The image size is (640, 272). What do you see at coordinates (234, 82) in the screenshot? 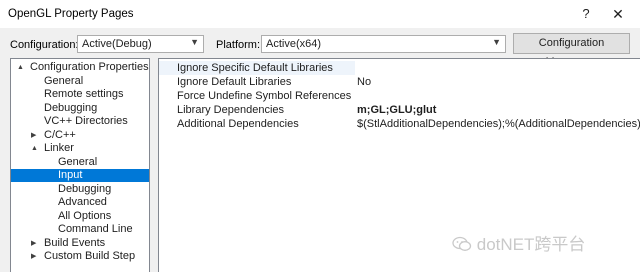
I see `property-name: Ignore Default Libraries` at bounding box center [234, 82].